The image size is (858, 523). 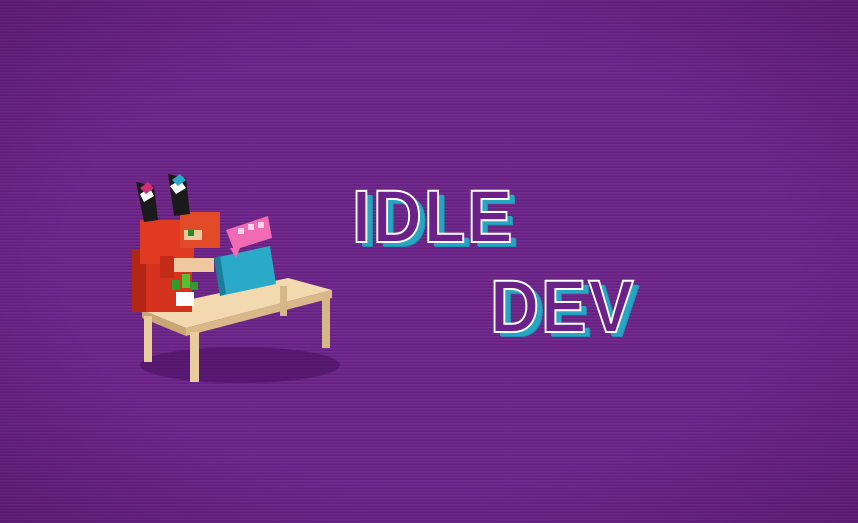 I want to click on game-title-line-2: DEV, so click(x=562, y=306).